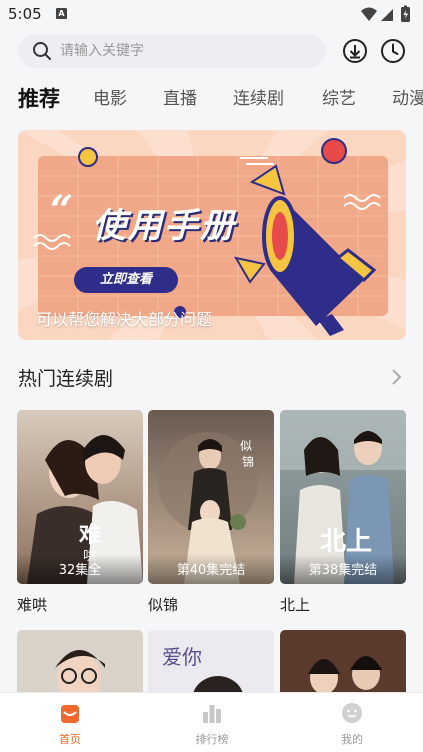 The width and height of the screenshot is (423, 752). What do you see at coordinates (70, 739) in the screenshot?
I see `nav-home-label: 首页` at bounding box center [70, 739].